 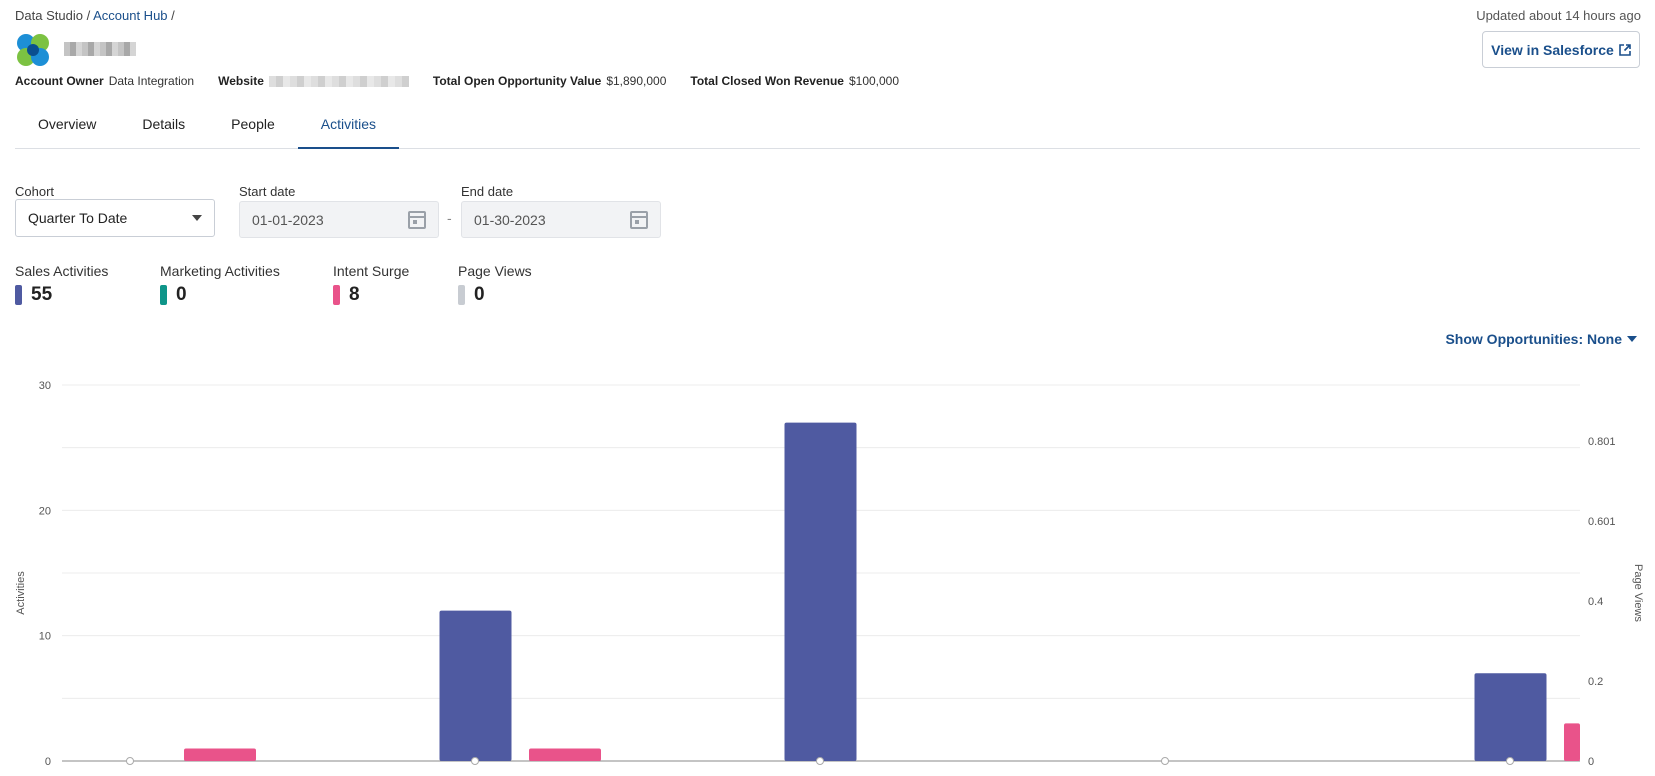 I want to click on y2-axis-title: Page Views, so click(x=1638, y=593).